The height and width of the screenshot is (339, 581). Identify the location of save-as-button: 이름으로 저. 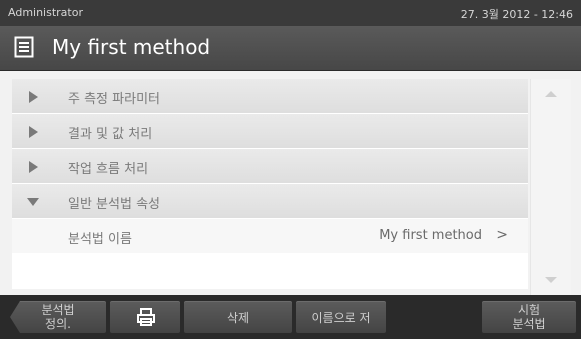
(341, 317).